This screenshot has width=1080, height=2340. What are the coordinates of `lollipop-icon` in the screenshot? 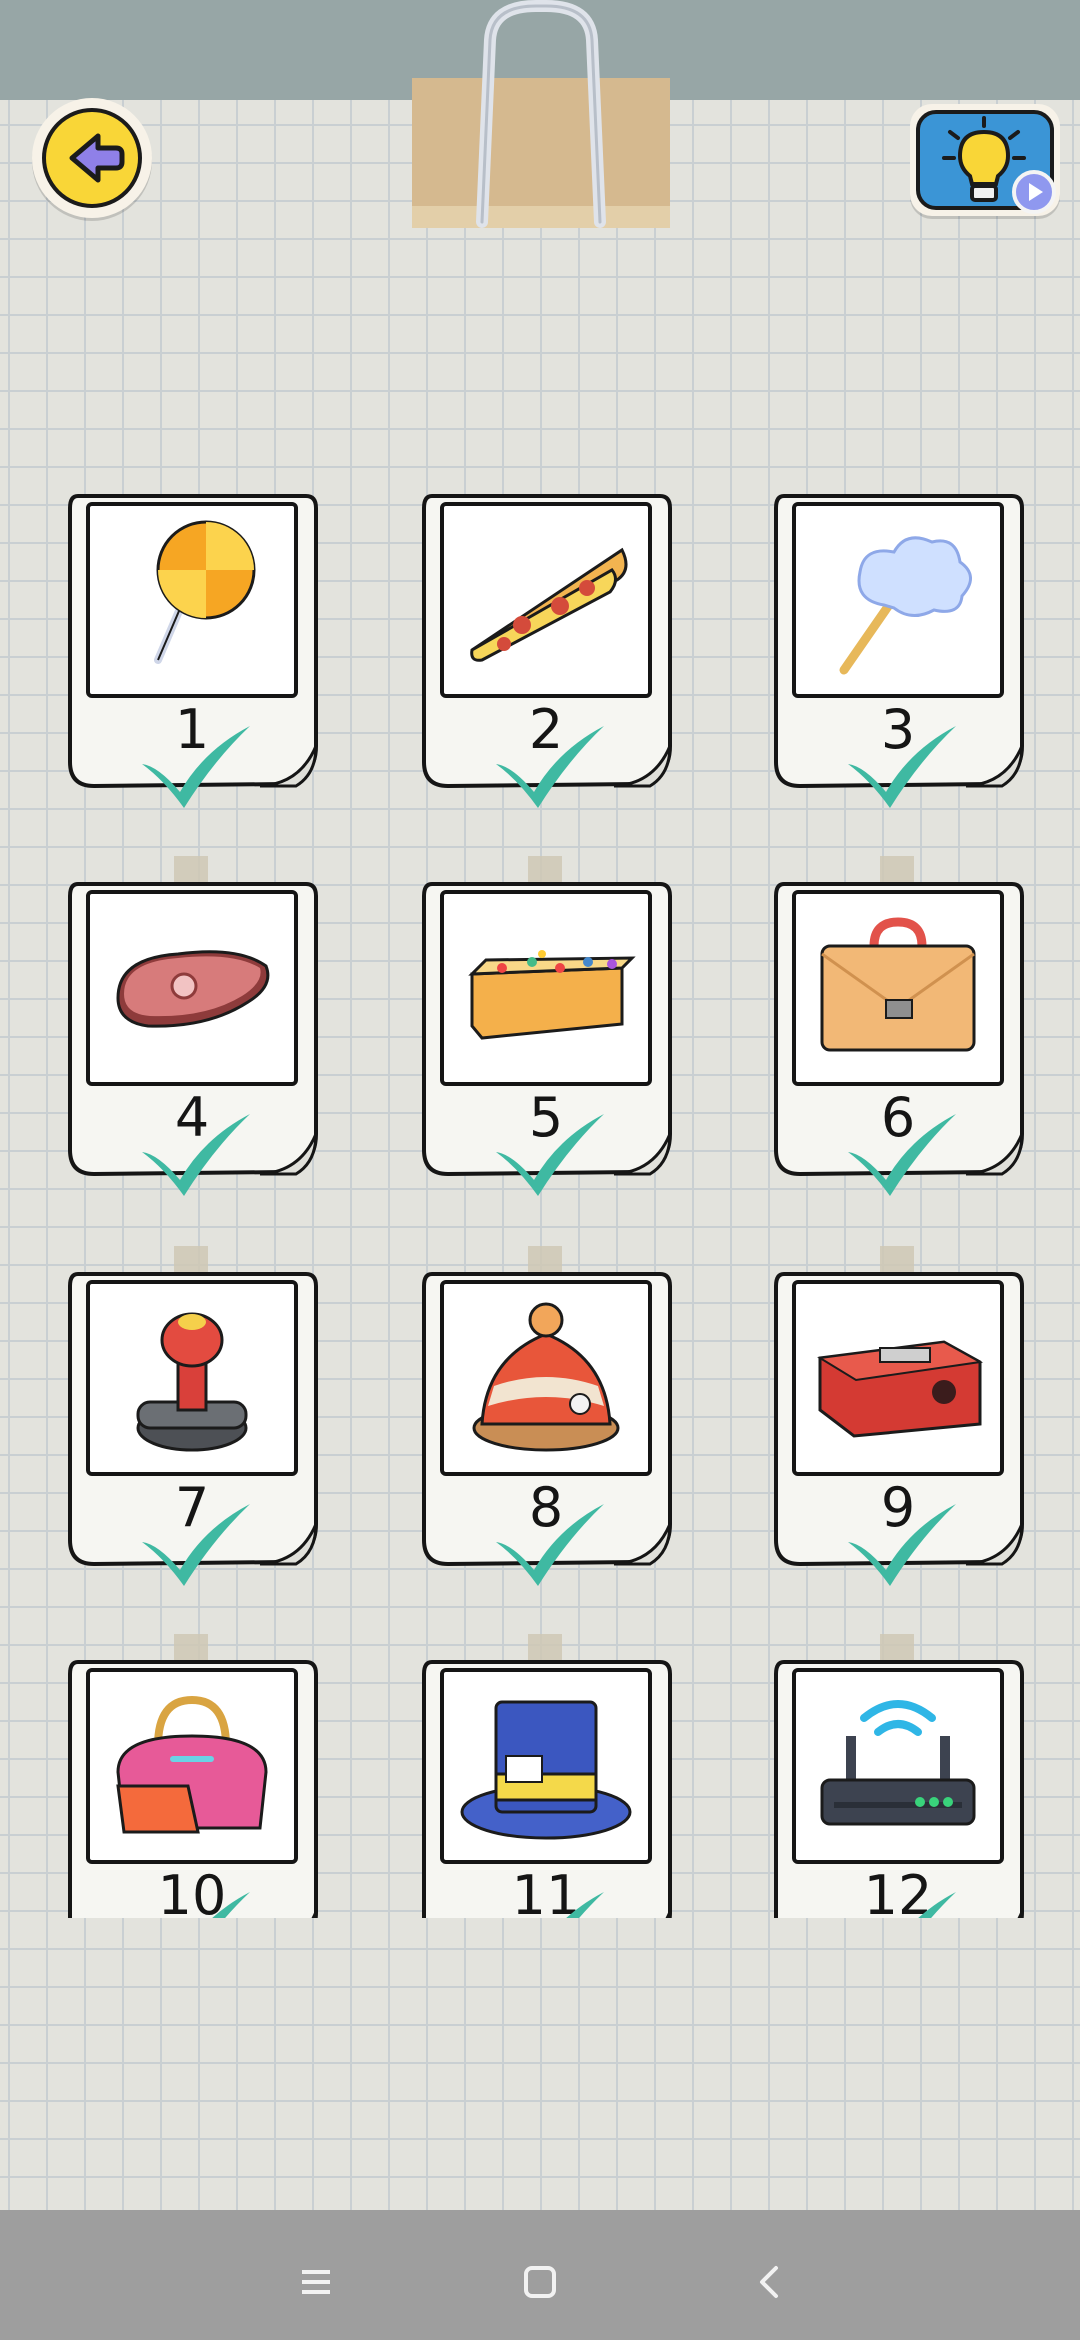 It's located at (205, 592).